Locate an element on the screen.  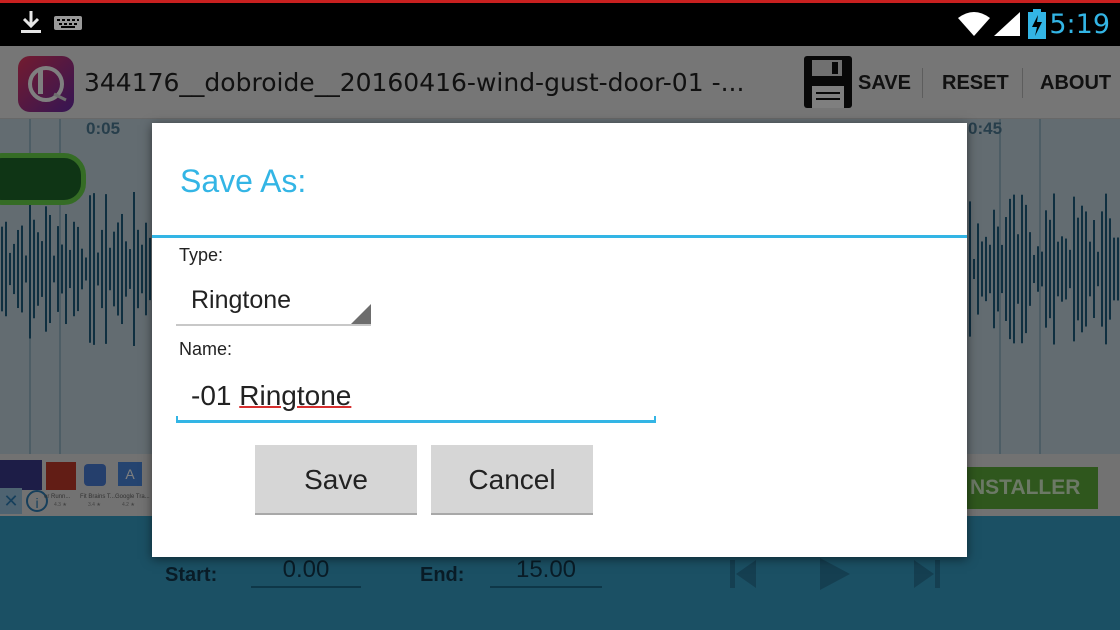
dialog-title: Save As: is located at coordinates (243, 181).